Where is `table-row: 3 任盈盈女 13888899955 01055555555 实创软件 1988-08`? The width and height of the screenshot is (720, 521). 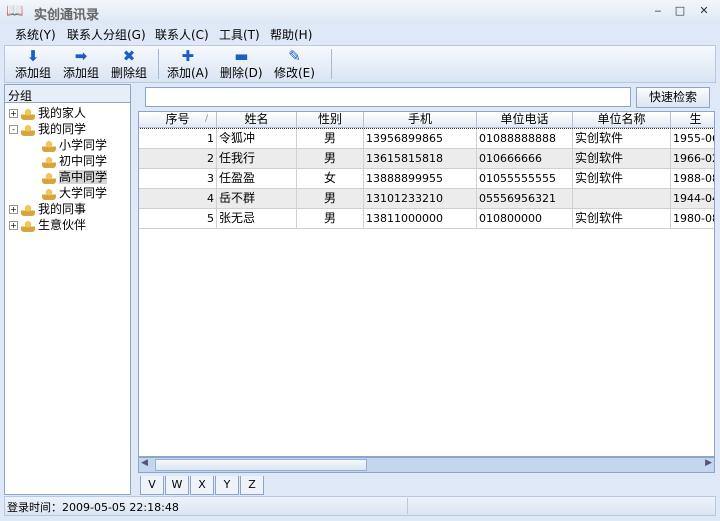
table-row: 3 任盈盈女 13888899955 01055555555 实创软件 1988-08 is located at coordinates (426, 179).